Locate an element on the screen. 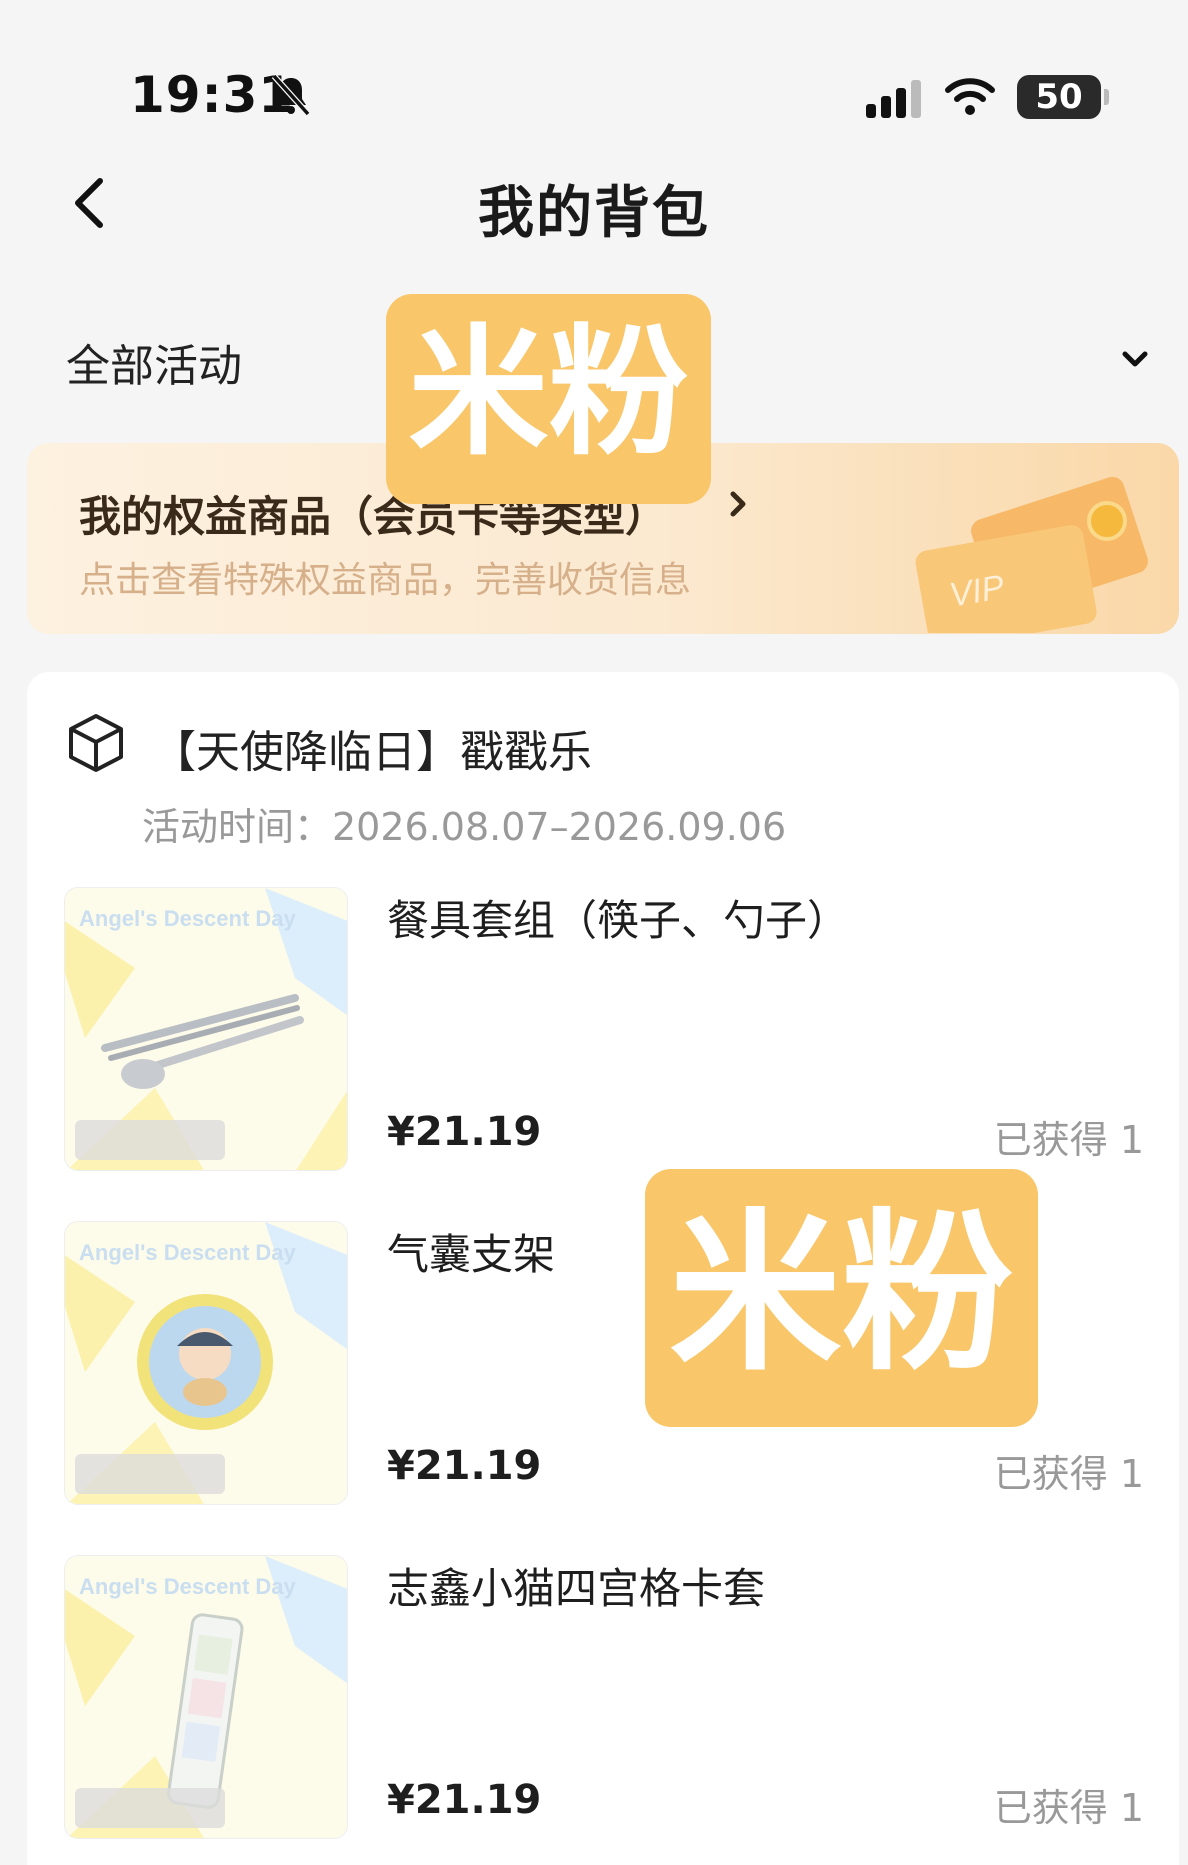 Image resolution: width=1188 pixels, height=1865 pixels. status-bar: 19:31 50 is located at coordinates (594, 75).